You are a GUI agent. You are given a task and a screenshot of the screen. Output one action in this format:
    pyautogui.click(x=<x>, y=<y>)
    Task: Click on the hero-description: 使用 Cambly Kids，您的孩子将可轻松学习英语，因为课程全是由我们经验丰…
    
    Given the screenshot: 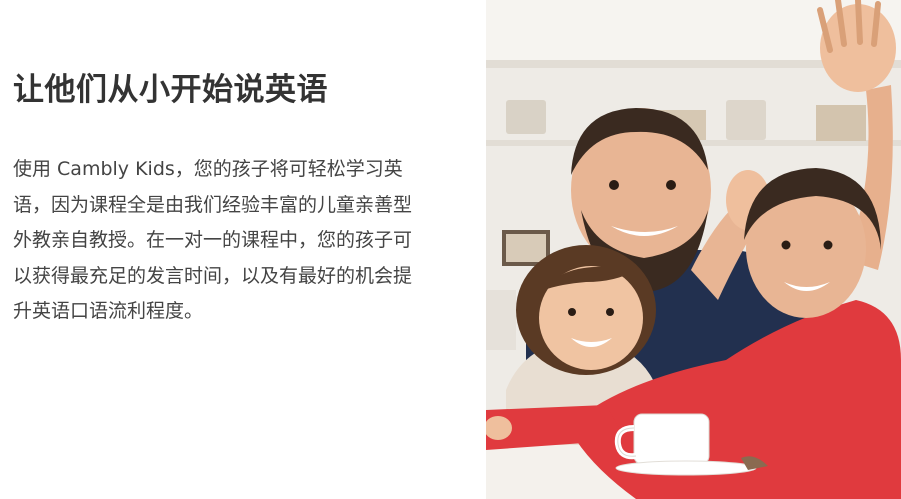 What is the action you would take?
    pyautogui.click(x=213, y=240)
    